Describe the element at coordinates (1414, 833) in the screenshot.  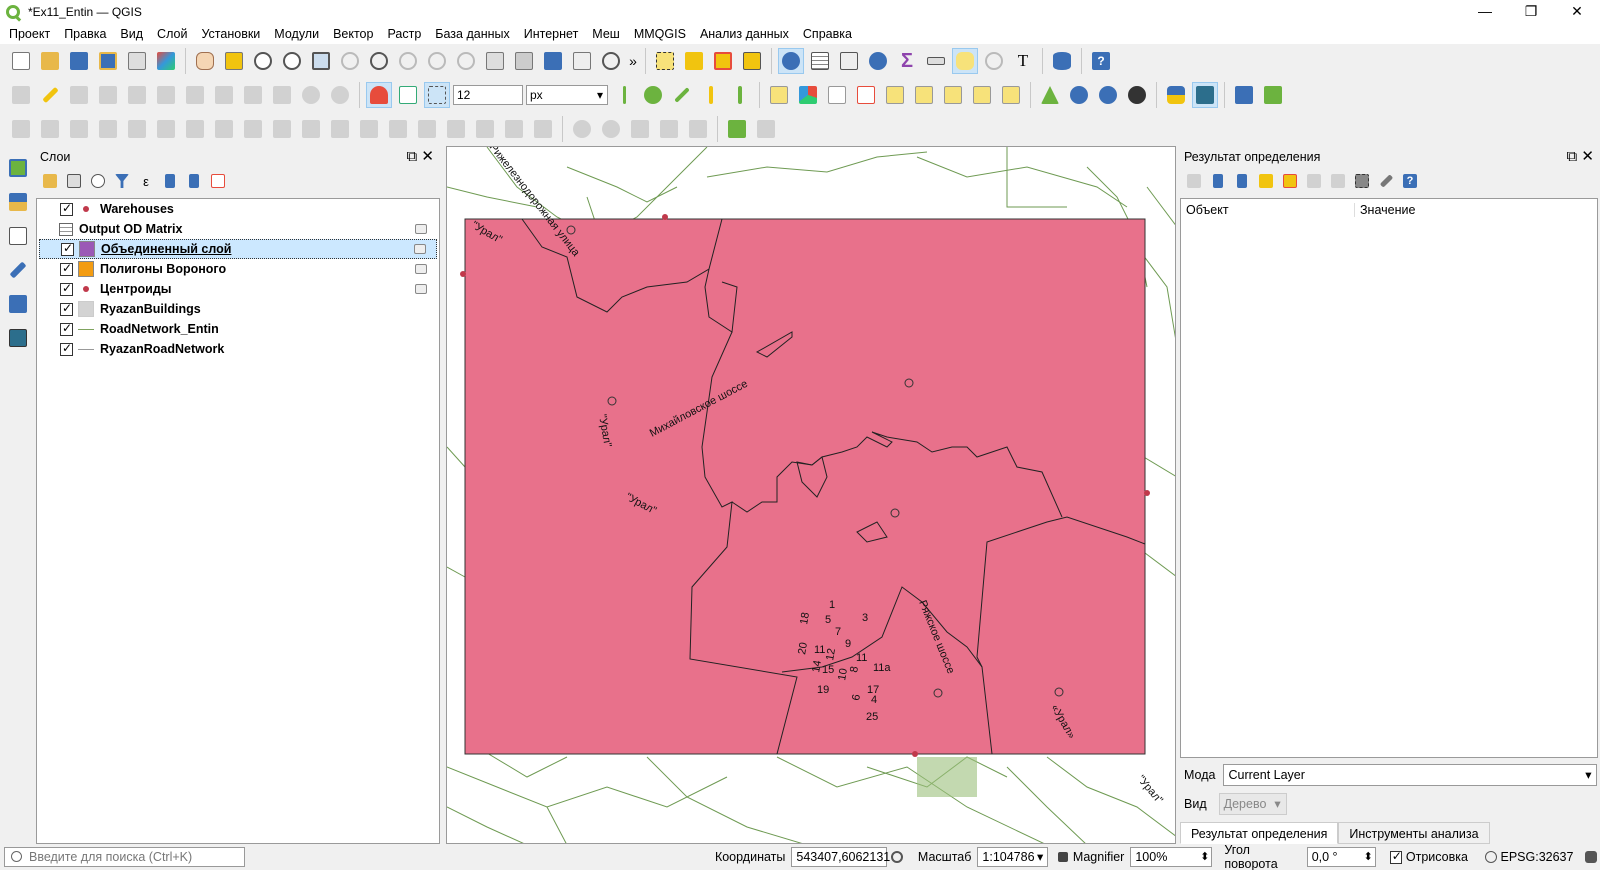
I see `tab-analysis-tools: Инструменты анализа` at that location.